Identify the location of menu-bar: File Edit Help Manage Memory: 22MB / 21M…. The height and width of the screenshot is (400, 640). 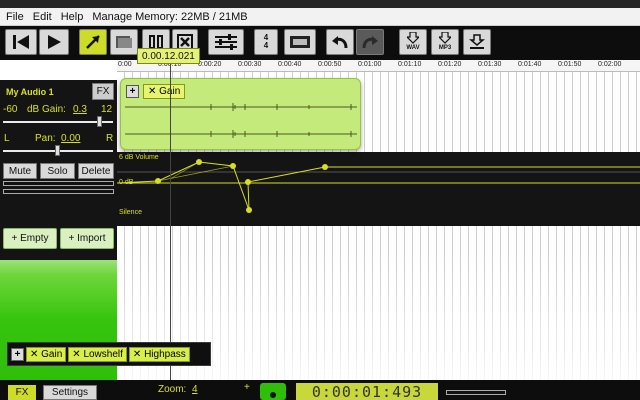
(320, 17).